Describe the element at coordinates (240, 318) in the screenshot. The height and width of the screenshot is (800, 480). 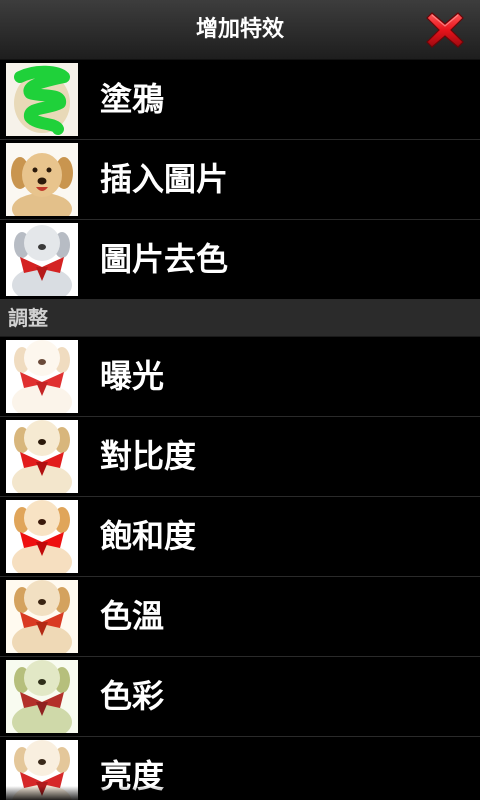
I see `section-header-adjust: 調整` at that location.